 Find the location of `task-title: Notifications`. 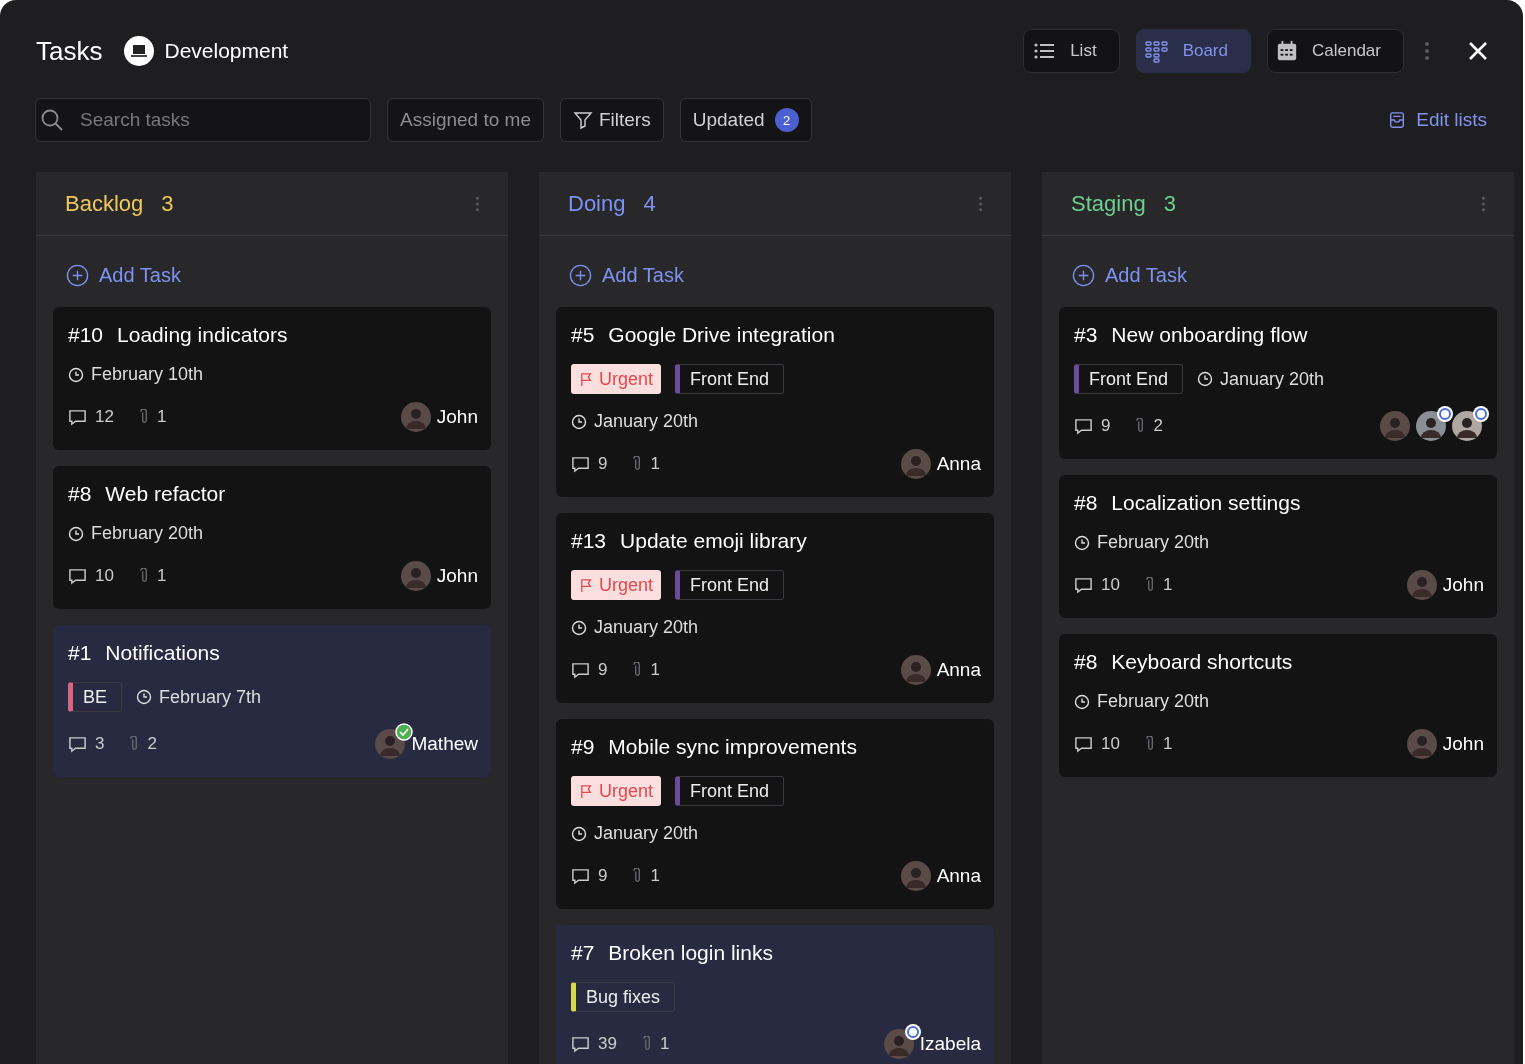

task-title: Notifications is located at coordinates (162, 653).